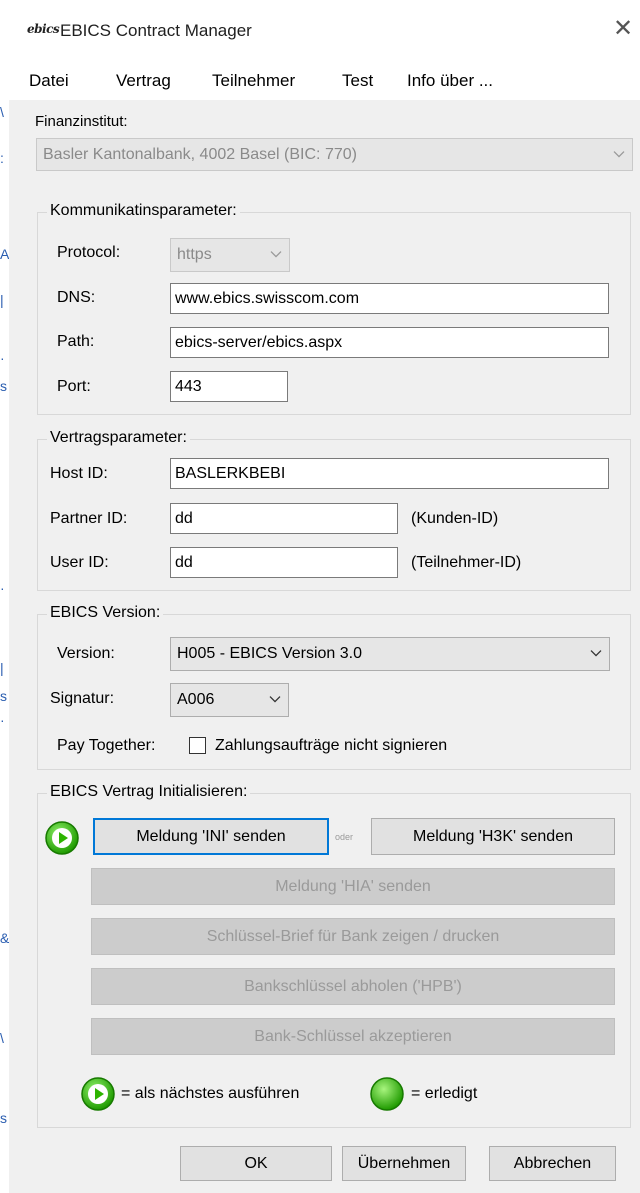  I want to click on pay-together-checkbox-label: Zahlungsaufträge nicht signieren, so click(331, 746).